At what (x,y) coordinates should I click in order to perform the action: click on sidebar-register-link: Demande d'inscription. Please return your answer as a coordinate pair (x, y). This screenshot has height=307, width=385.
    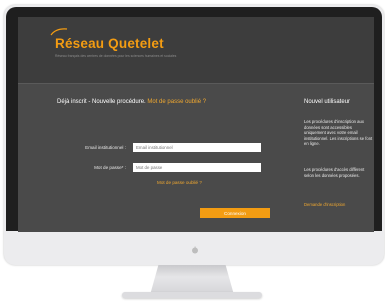
    Looking at the image, I should click on (339, 205).